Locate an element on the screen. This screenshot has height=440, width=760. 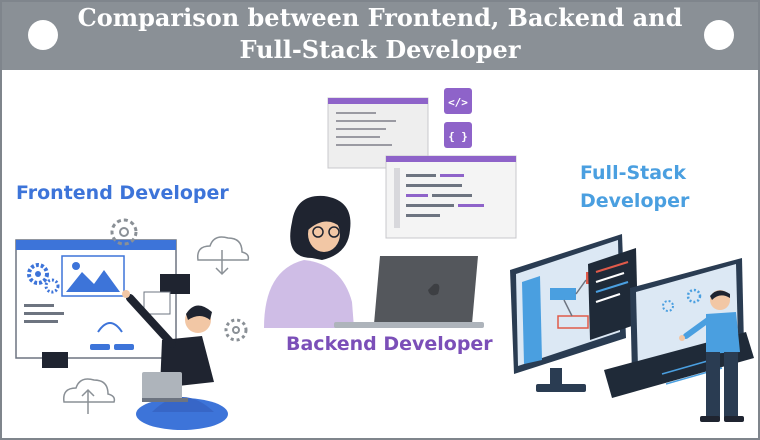
gear-icon is located at coordinates (236, 330).